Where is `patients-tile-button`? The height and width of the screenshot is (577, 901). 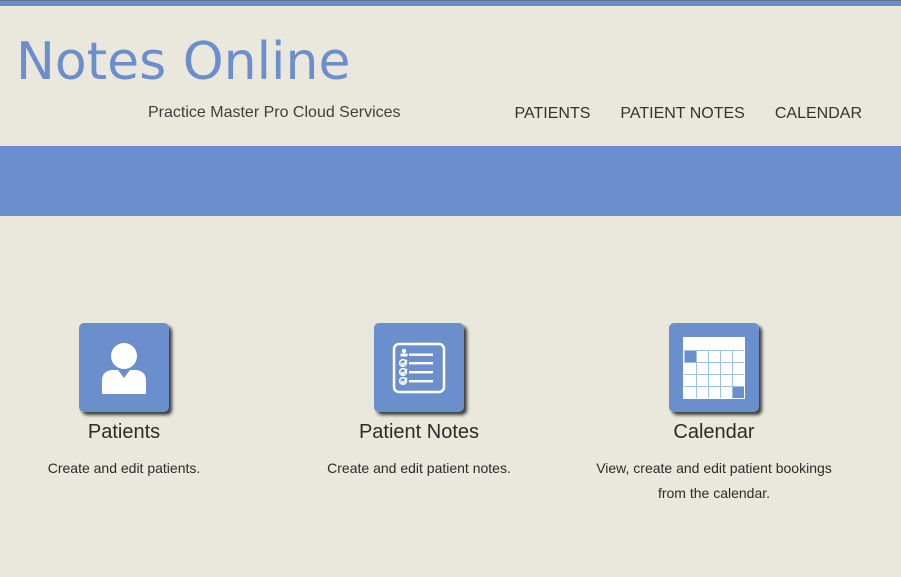
patients-tile-button is located at coordinates (124, 367).